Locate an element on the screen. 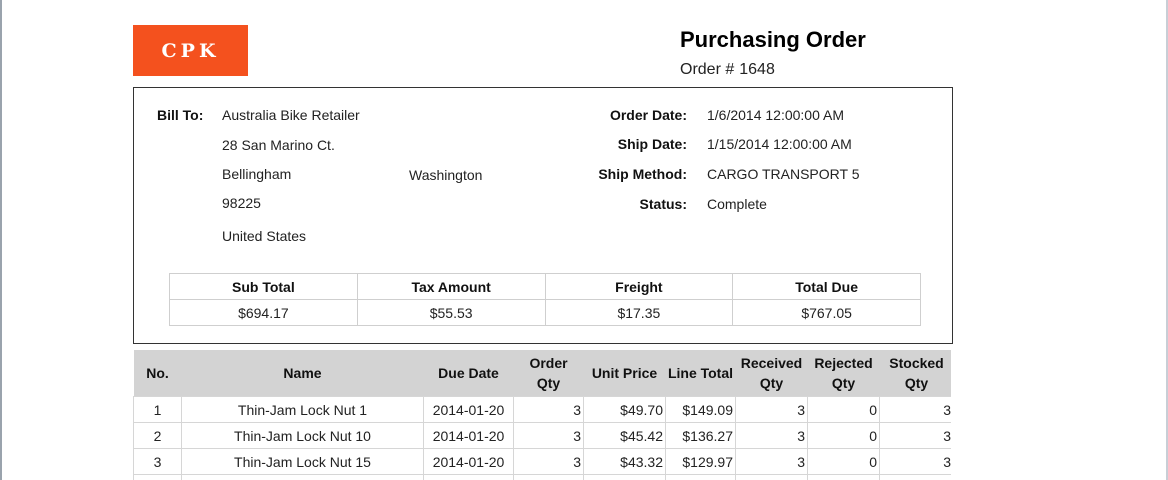 The image size is (1168, 480). totals-header-row: Sub Total Tax Amount Freight Total Due is located at coordinates (545, 286).